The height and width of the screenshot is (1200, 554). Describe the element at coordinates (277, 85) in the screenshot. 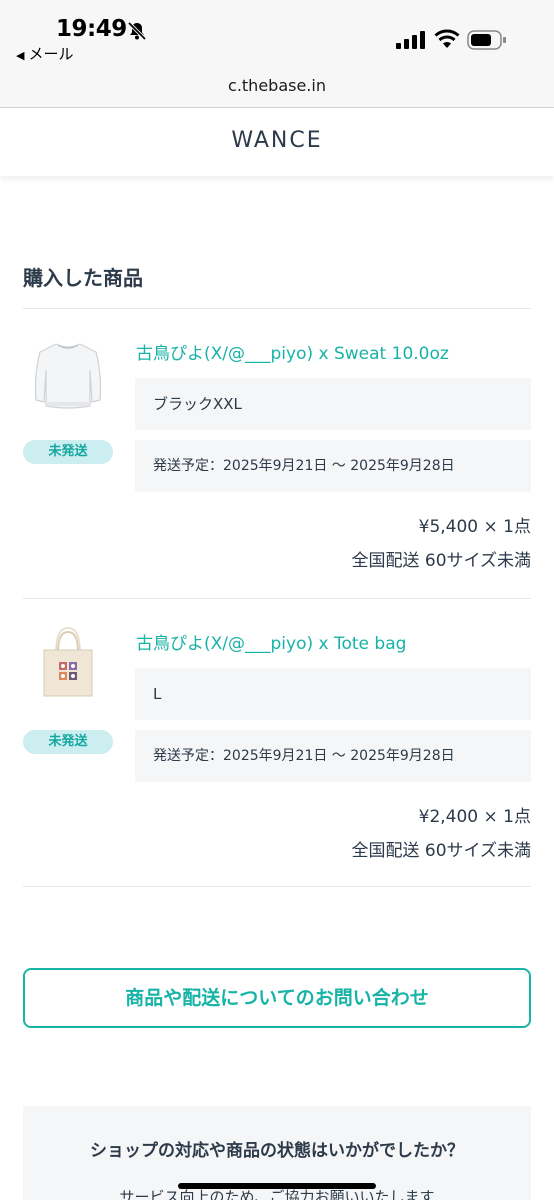

I see `url-text: c.thebase.in` at that location.